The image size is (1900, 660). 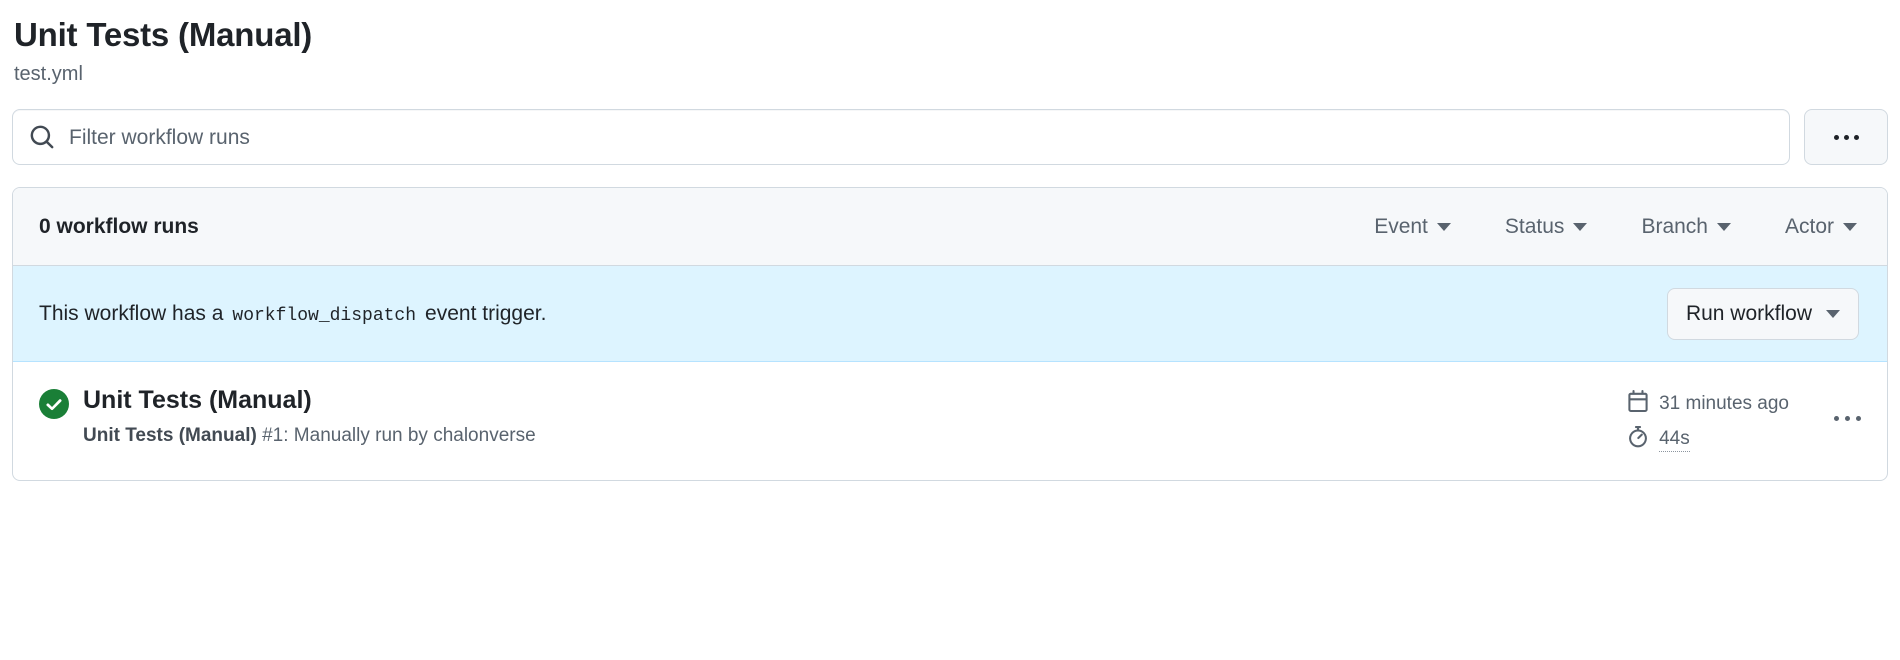 I want to click on run-workflow-button: Run workflow, so click(x=1762, y=313).